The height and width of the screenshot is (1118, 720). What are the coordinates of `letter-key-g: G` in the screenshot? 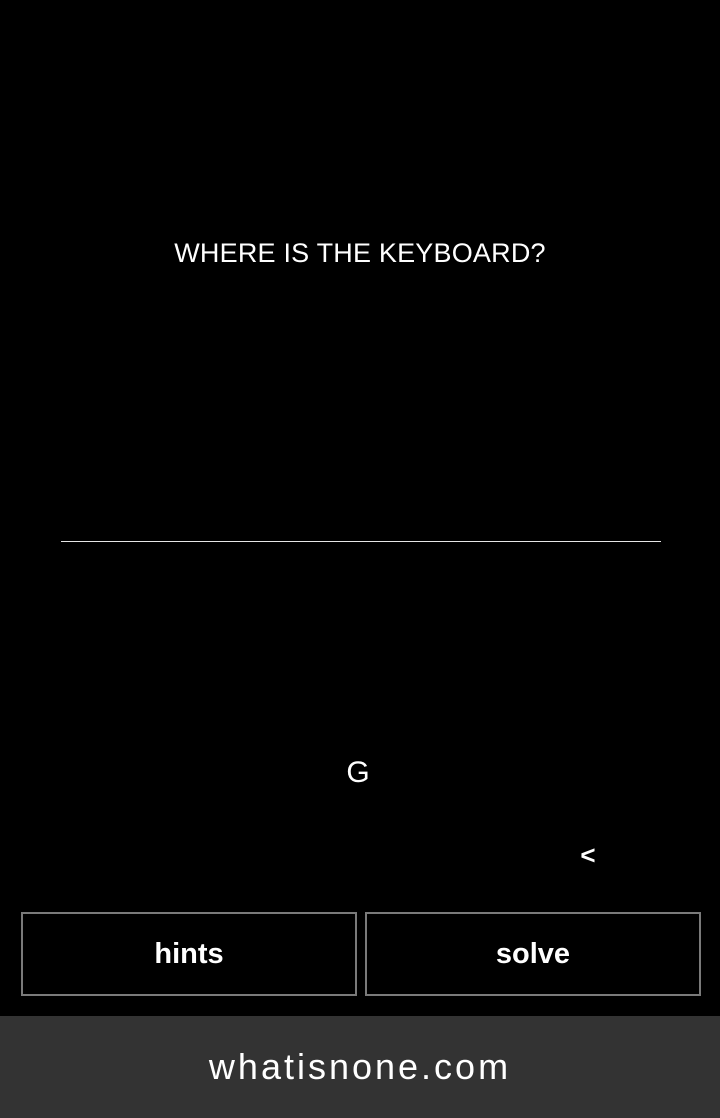 It's located at (358, 773).